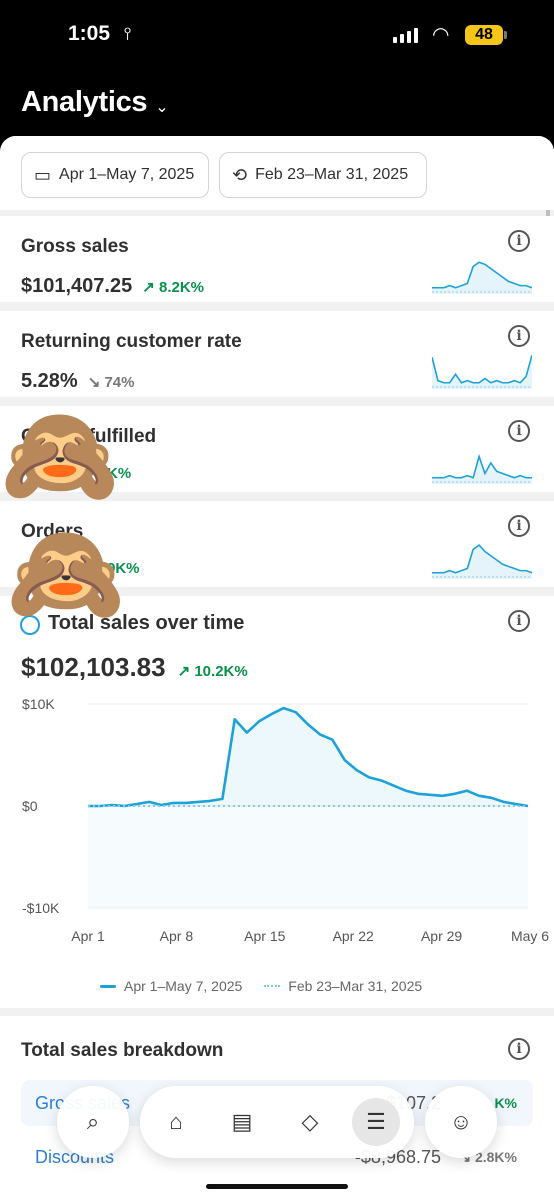 Image resolution: width=554 pixels, height=1200 pixels. What do you see at coordinates (240, 174) in the screenshot?
I see `calendar-compare-icon: ⟲` at bounding box center [240, 174].